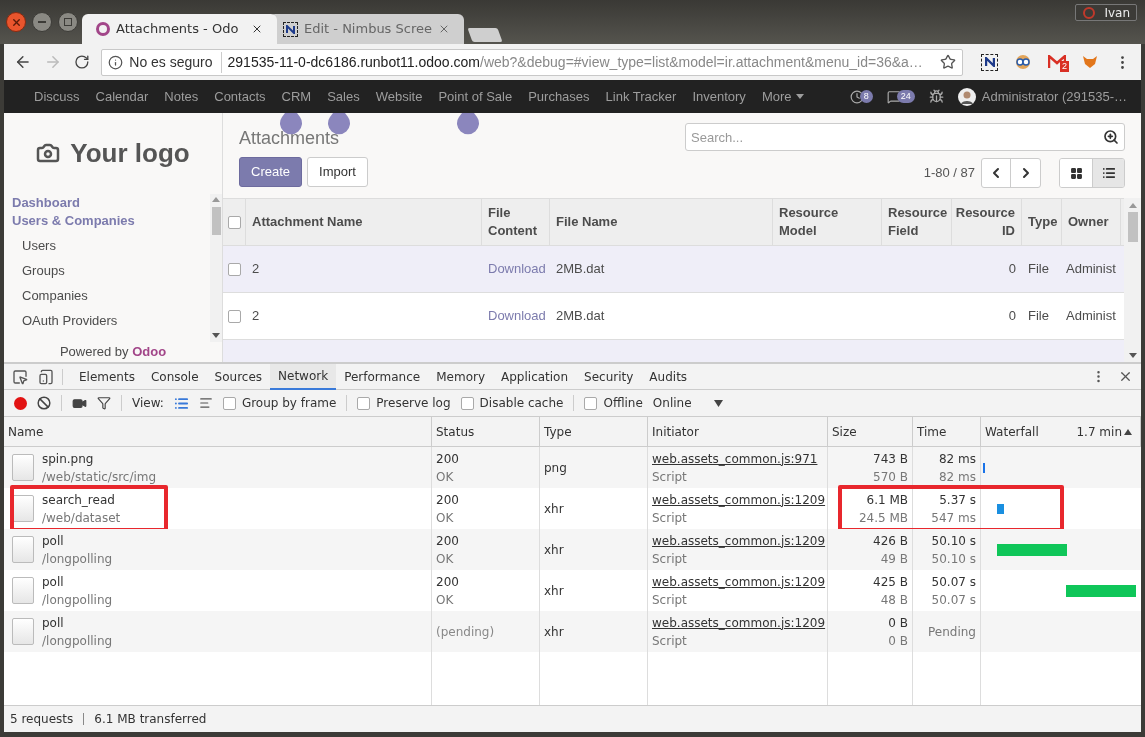 Image resolution: width=1145 pixels, height=737 pixels. What do you see at coordinates (675, 431) in the screenshot?
I see `column-header: Initiator` at bounding box center [675, 431].